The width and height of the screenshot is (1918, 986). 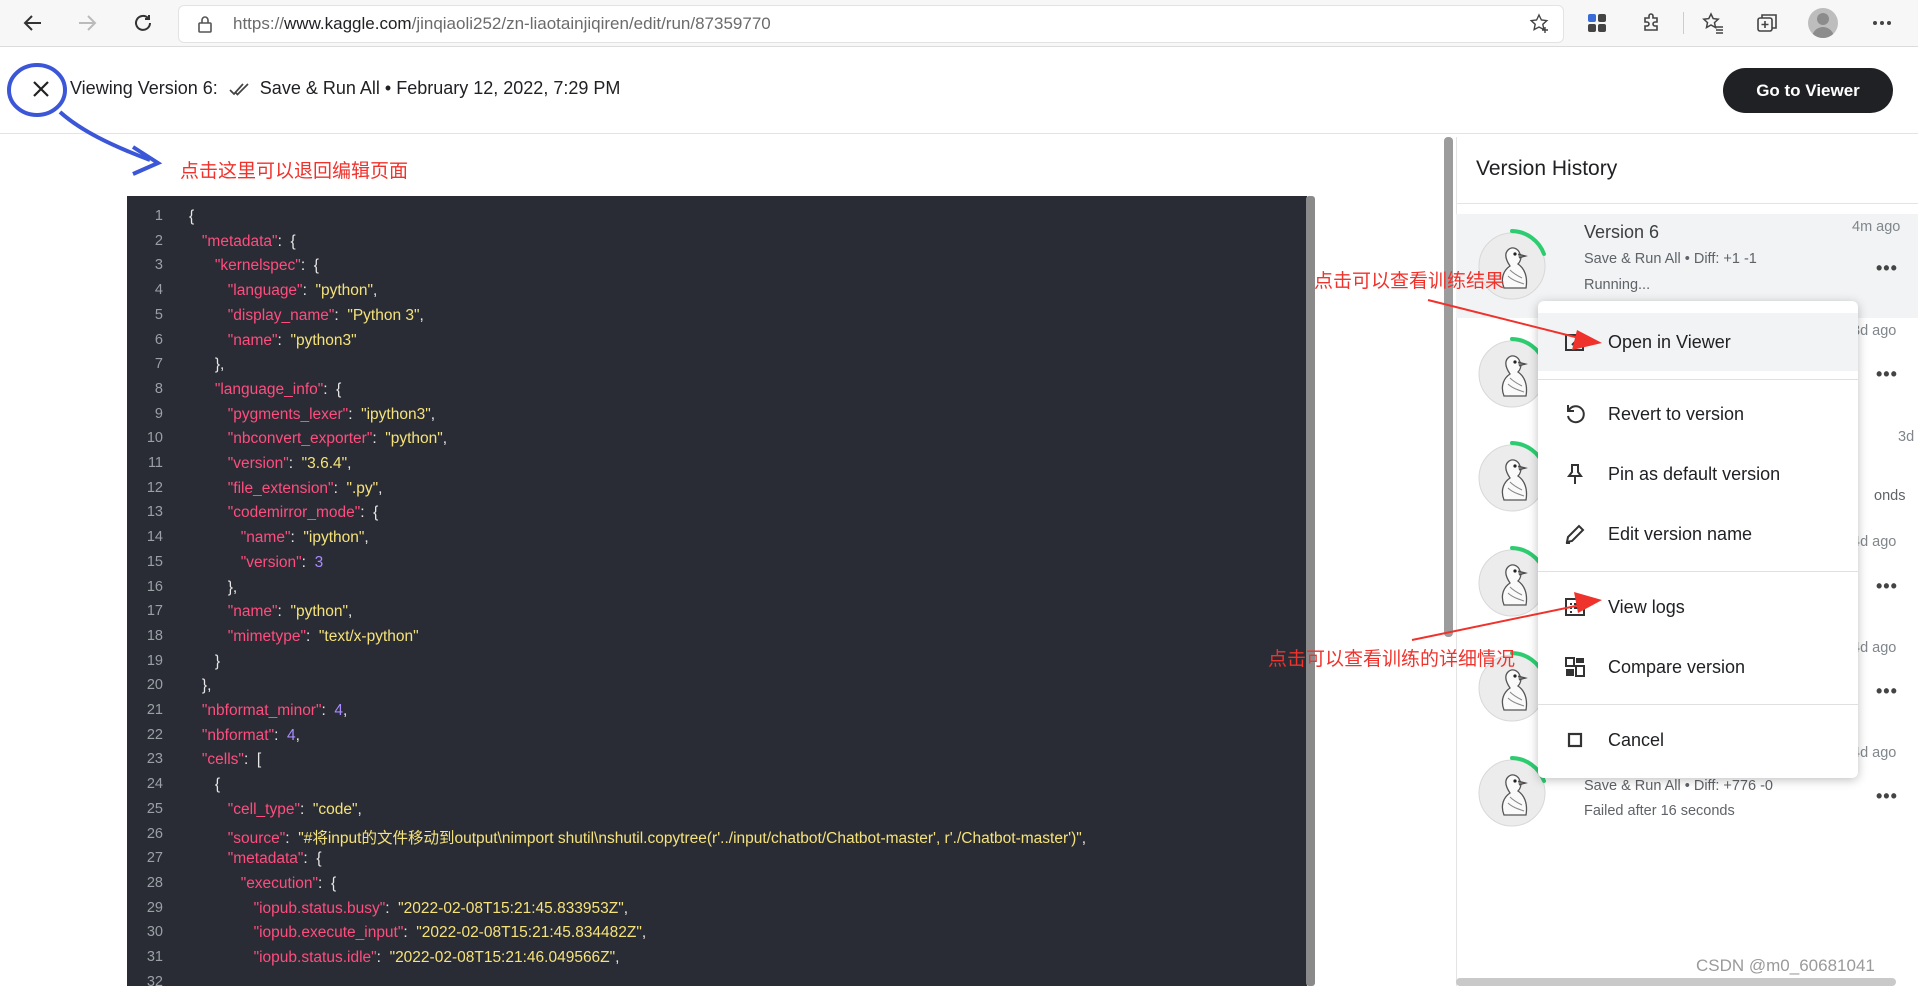 I want to click on annotation-text: 点击可以查看训练的详细情况, so click(x=1392, y=659).